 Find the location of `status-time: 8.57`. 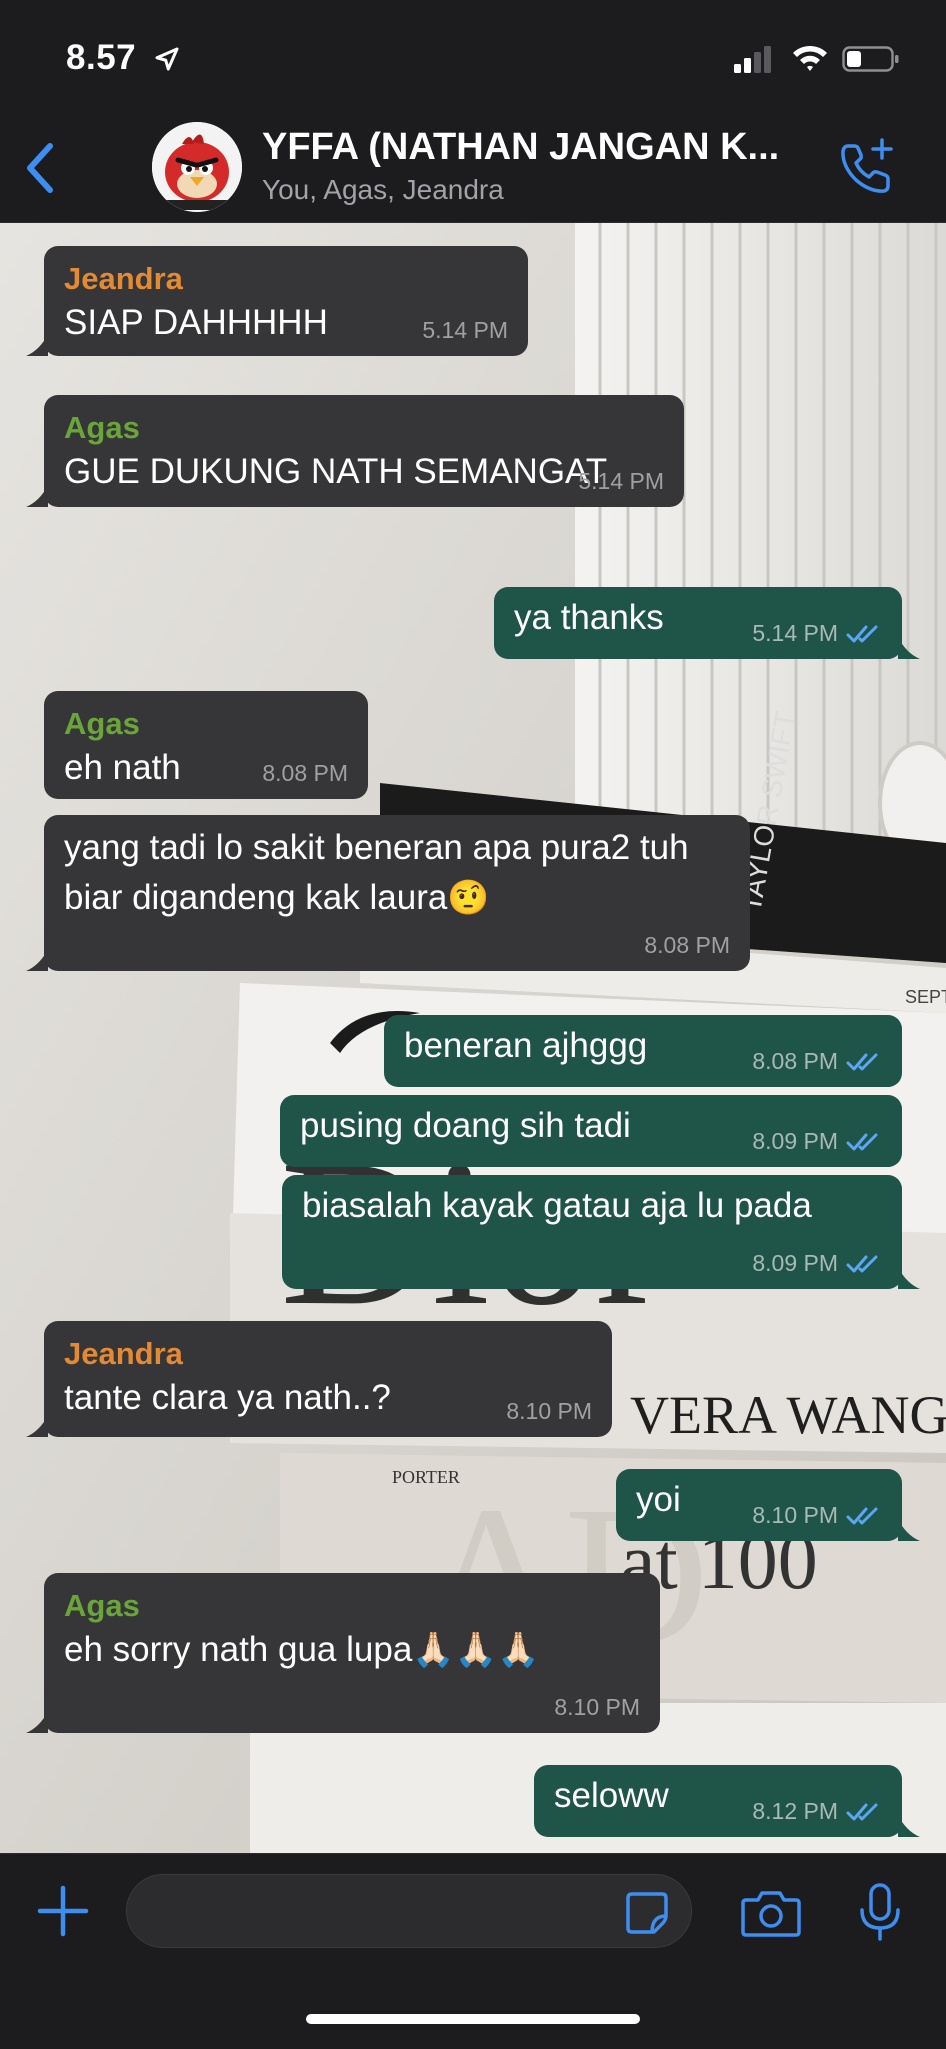

status-time: 8.57 is located at coordinates (101, 57).